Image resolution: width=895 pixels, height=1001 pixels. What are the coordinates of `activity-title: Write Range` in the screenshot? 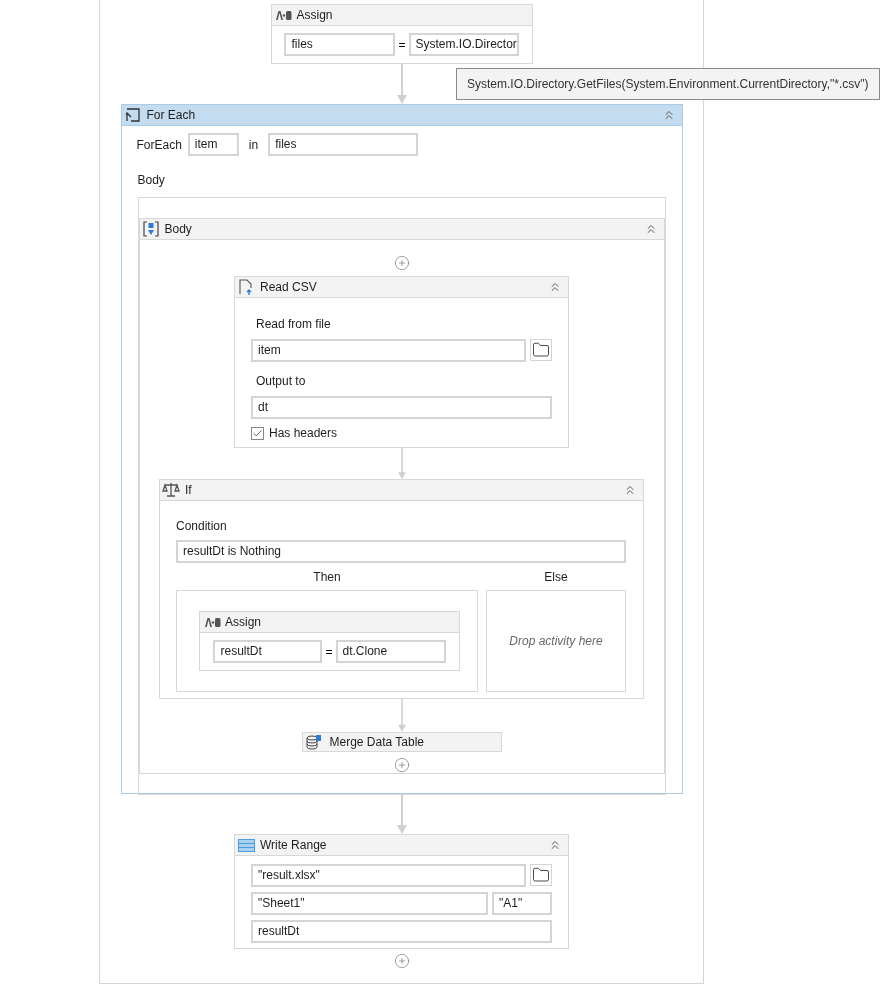 It's located at (294, 845).